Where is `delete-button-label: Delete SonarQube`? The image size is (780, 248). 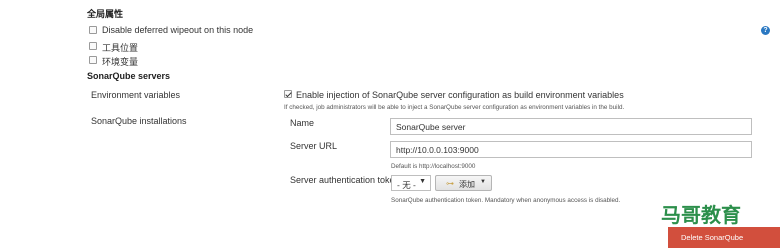 delete-button-label: Delete SonarQube is located at coordinates (712, 237).